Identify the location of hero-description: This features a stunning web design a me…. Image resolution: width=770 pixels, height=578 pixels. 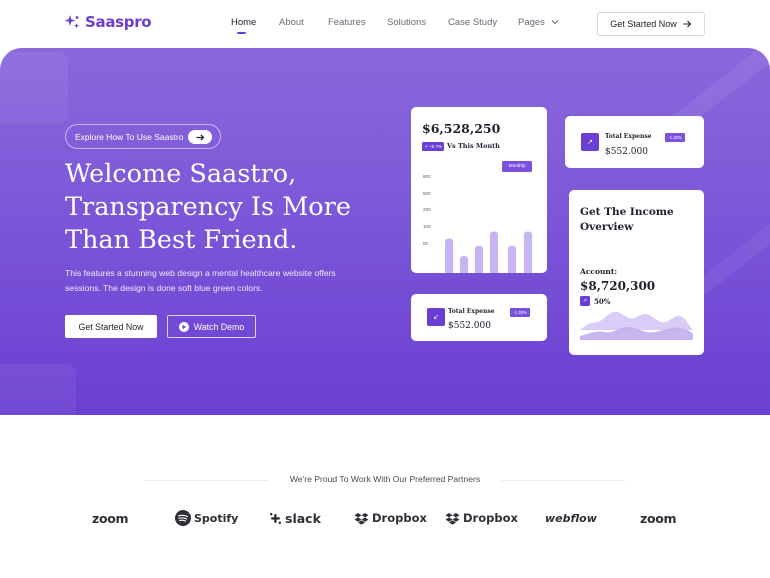
(200, 280).